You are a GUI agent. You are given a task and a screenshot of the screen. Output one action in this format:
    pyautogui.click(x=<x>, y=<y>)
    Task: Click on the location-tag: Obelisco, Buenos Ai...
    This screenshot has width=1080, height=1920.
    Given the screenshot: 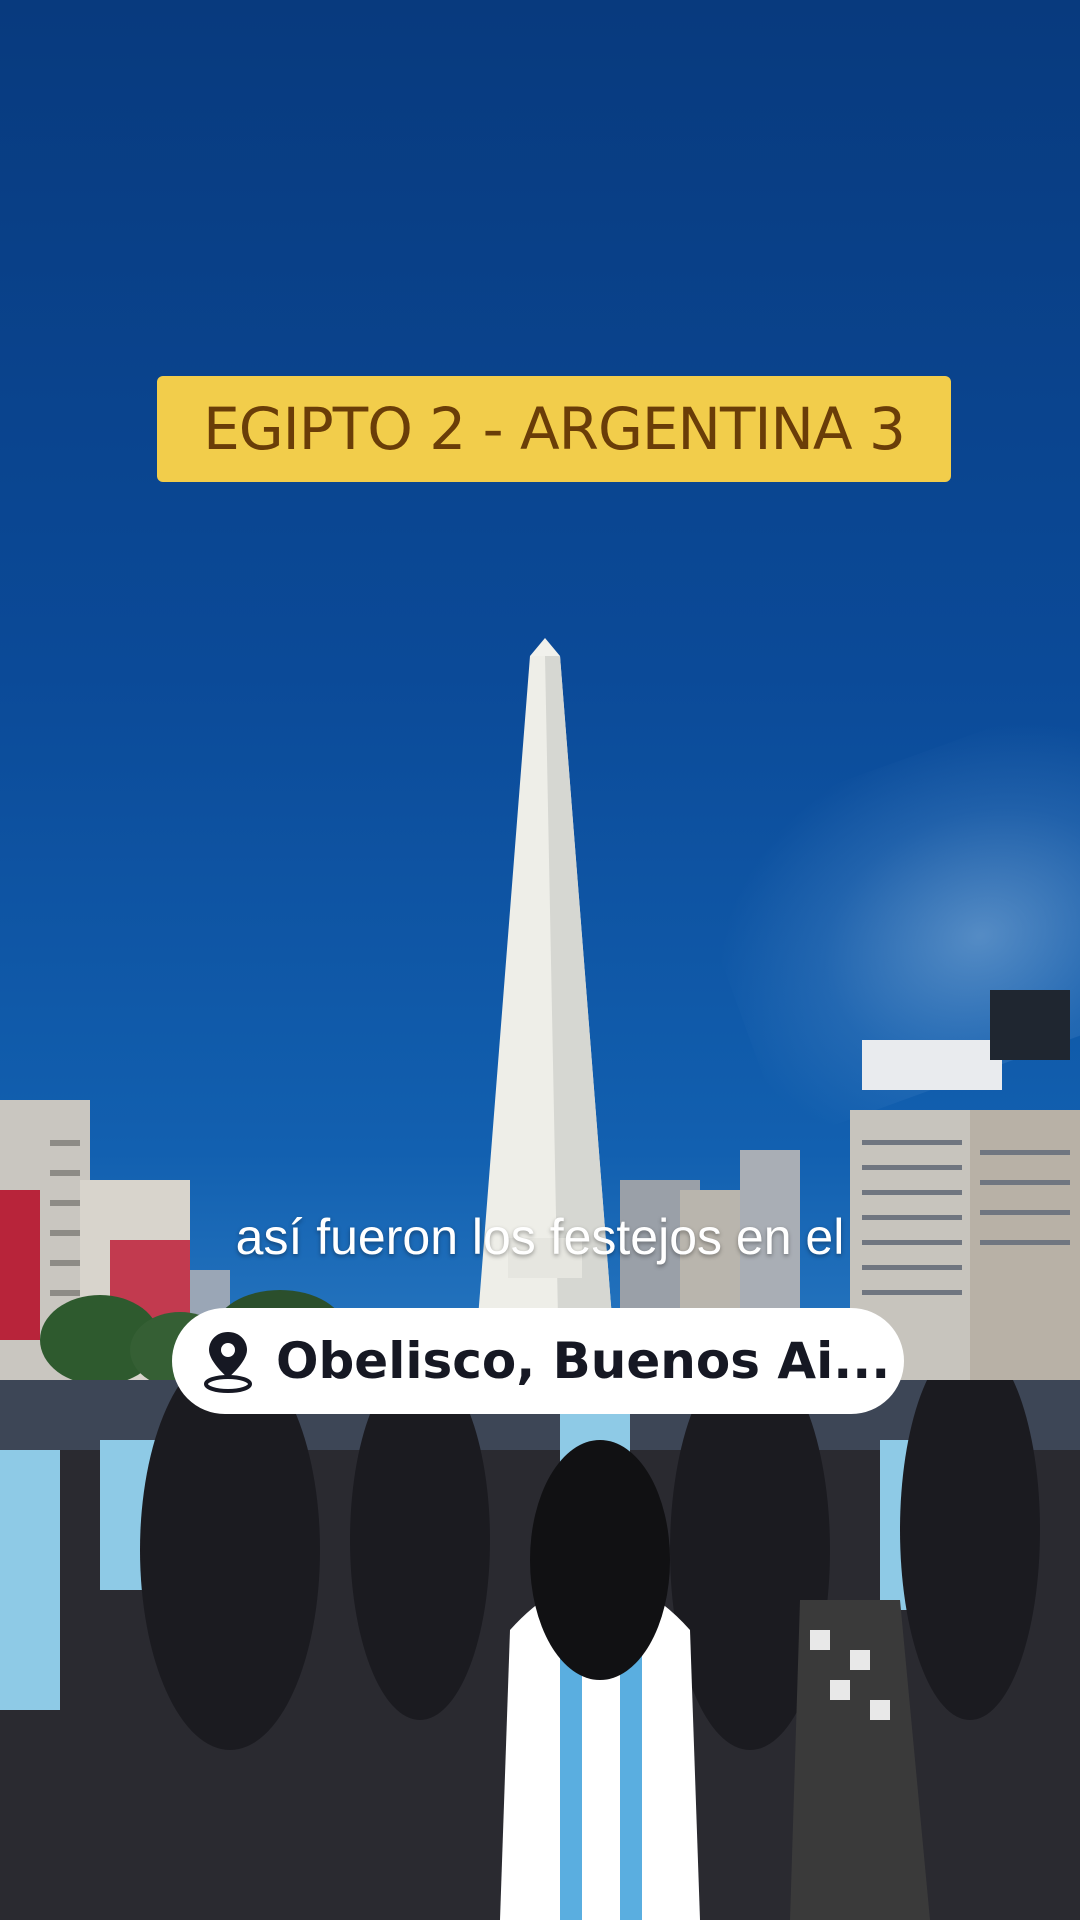 What is the action you would take?
    pyautogui.click(x=538, y=1361)
    